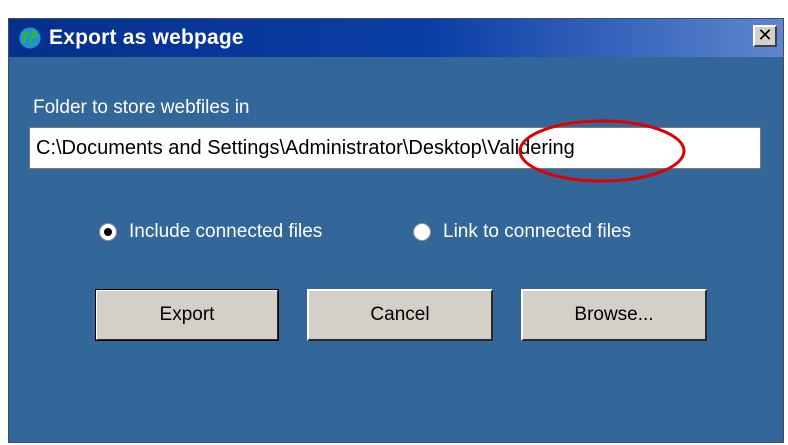 This screenshot has height=445, width=788. I want to click on link-connected-option: Link to connected files, so click(522, 232).